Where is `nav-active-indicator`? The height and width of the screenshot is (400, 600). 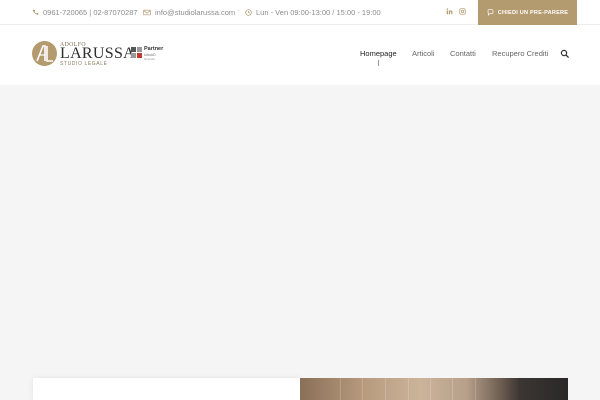
nav-active-indicator is located at coordinates (378, 63).